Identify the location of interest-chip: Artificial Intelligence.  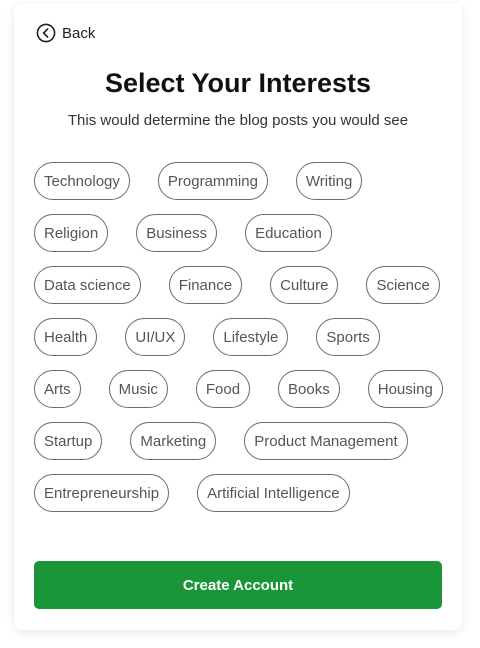
(273, 493).